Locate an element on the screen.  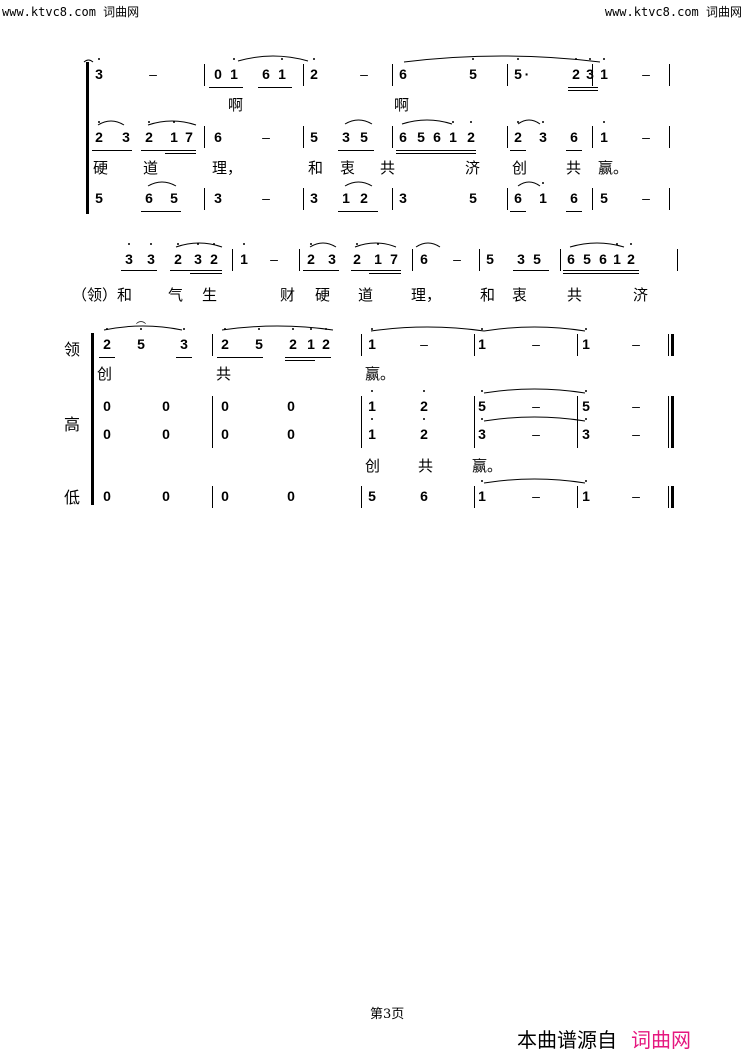
source-brand: 词曲网 is located at coordinates (661, 1040).